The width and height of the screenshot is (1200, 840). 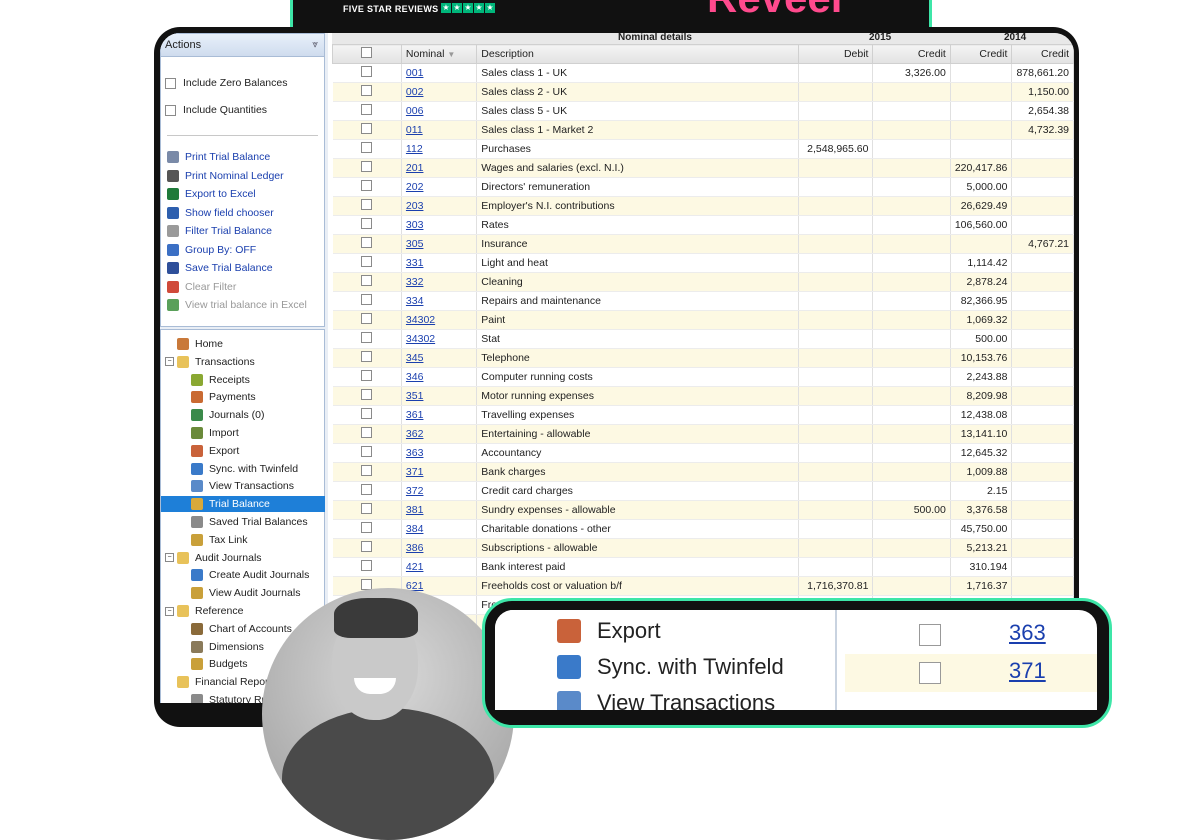 I want to click on nominal-link: 384, so click(x=415, y=529).